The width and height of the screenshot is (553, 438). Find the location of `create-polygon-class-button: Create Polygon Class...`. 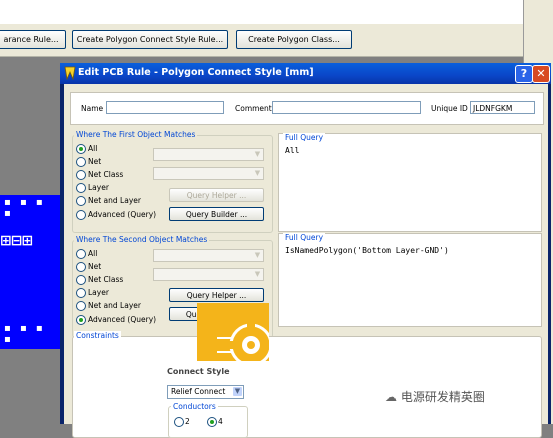

create-polygon-class-button: Create Polygon Class... is located at coordinates (294, 39).